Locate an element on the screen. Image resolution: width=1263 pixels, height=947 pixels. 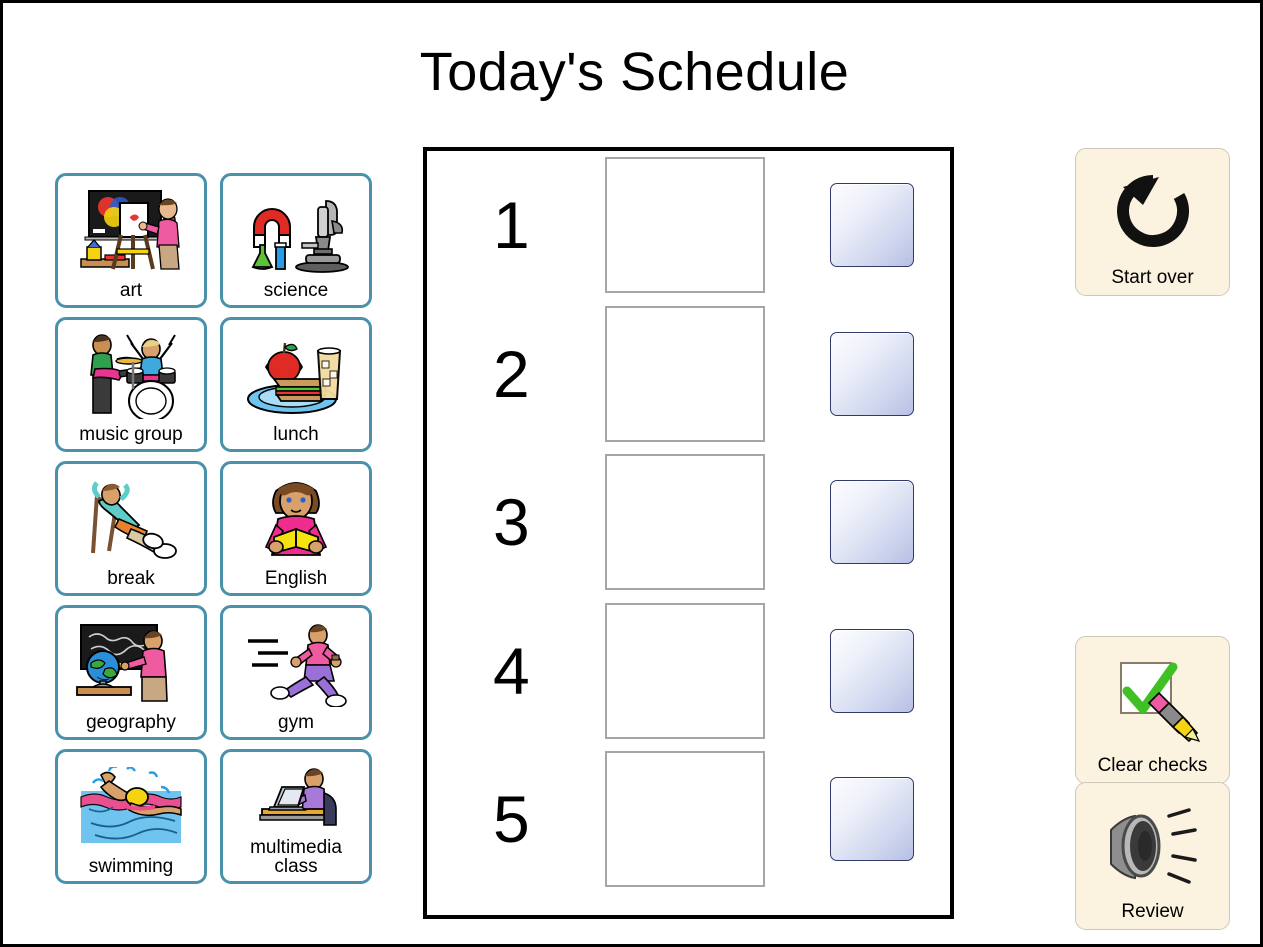
art-easel-icon is located at coordinates (131, 231).